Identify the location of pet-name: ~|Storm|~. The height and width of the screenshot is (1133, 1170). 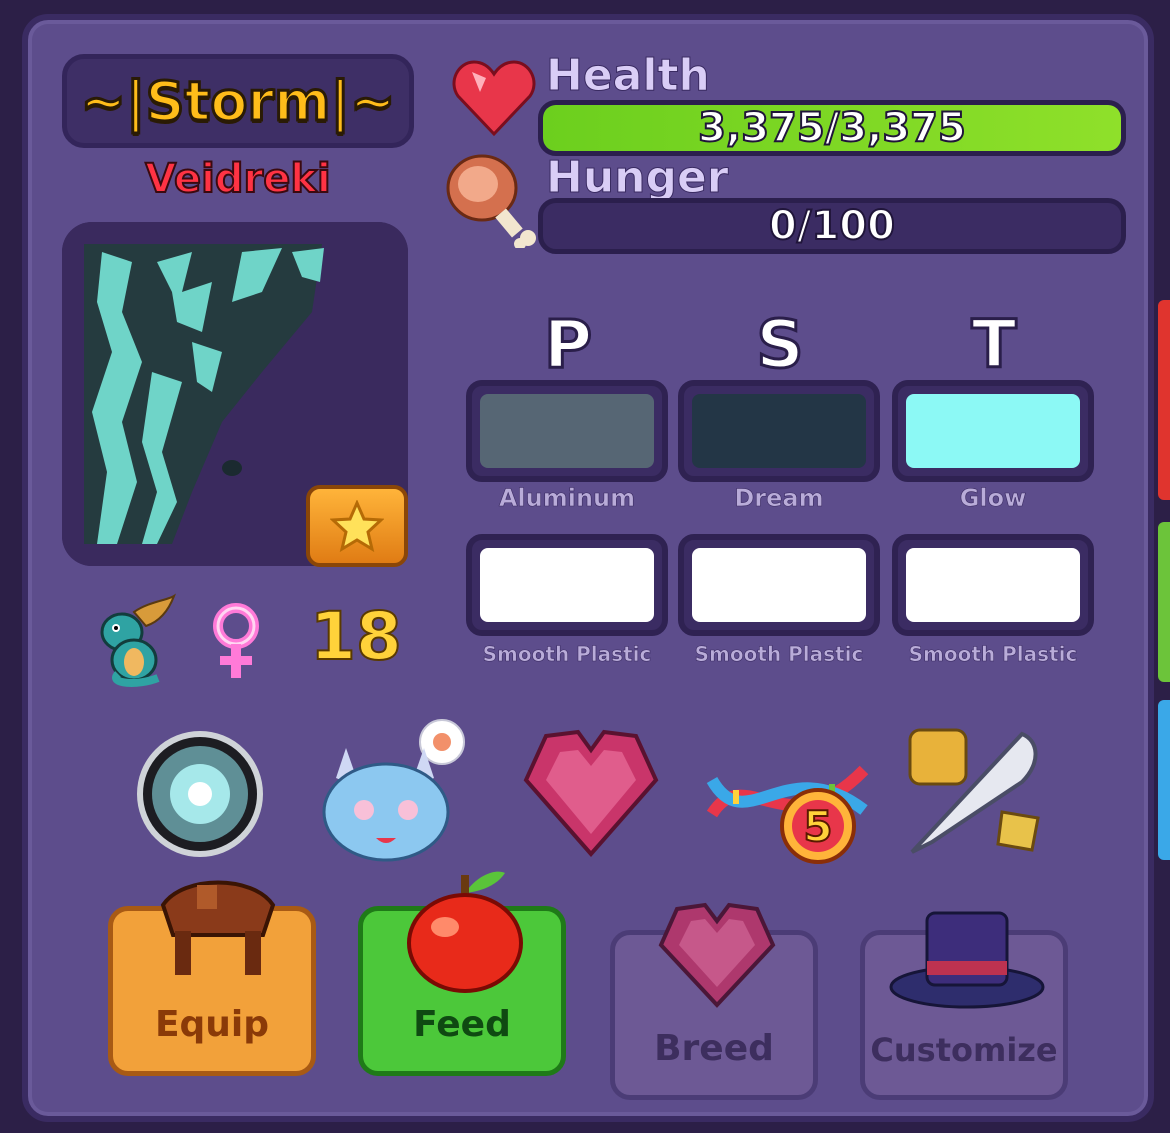
(238, 101).